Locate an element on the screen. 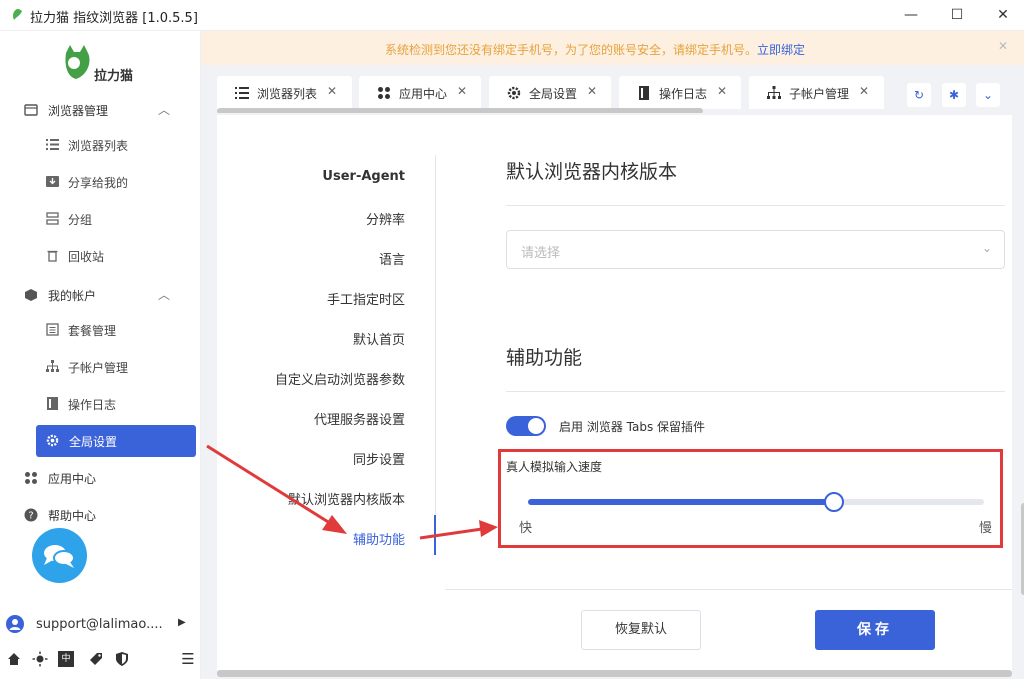 Image resolution: width=1024 pixels, height=679 pixels. tab-global-settings: 全局设置 ✕ is located at coordinates (550, 92).